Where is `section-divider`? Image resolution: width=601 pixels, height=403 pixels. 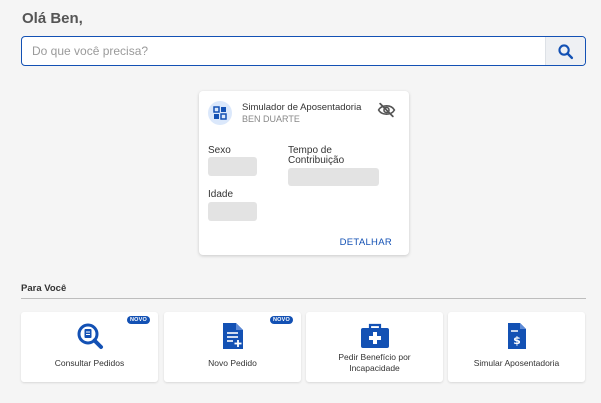 section-divider is located at coordinates (303, 298).